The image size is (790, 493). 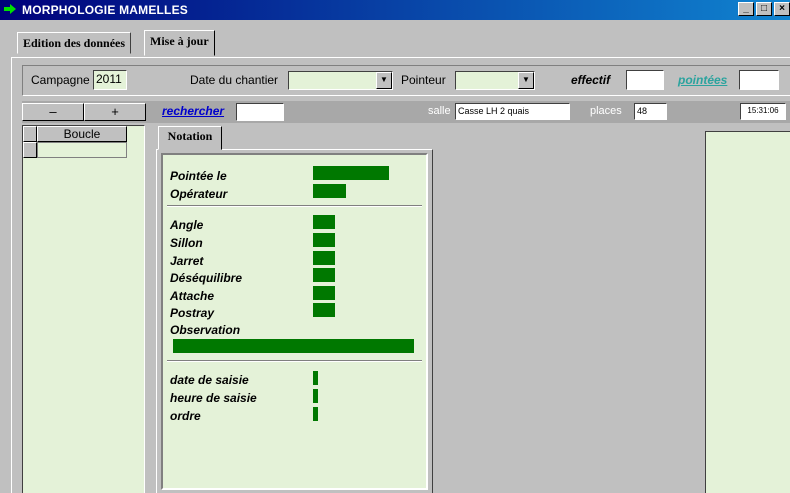 What do you see at coordinates (645, 80) in the screenshot?
I see `effectif-field` at bounding box center [645, 80].